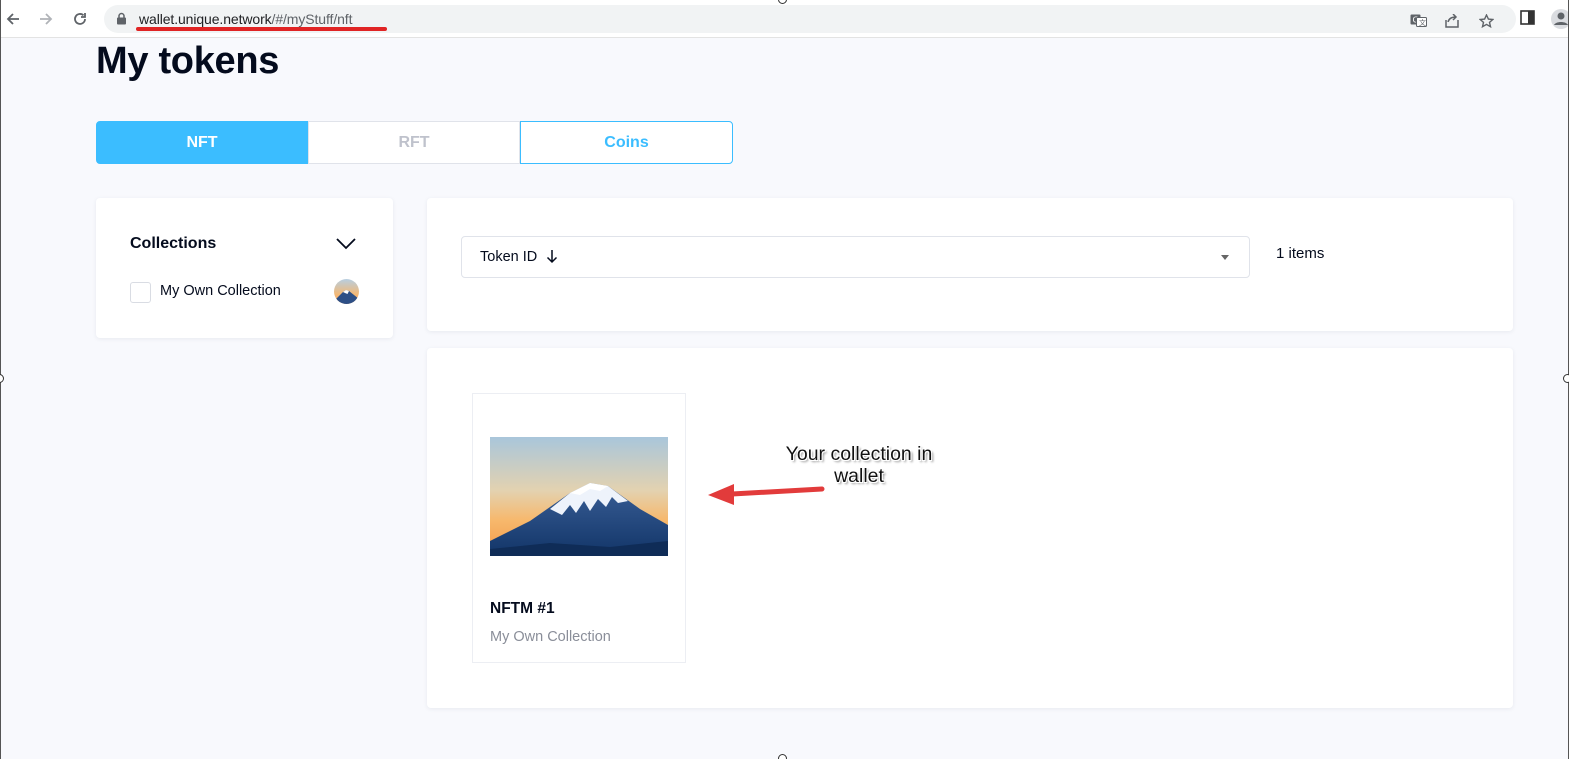 The image size is (1569, 759). I want to click on arrow-down-icon, so click(552, 259).